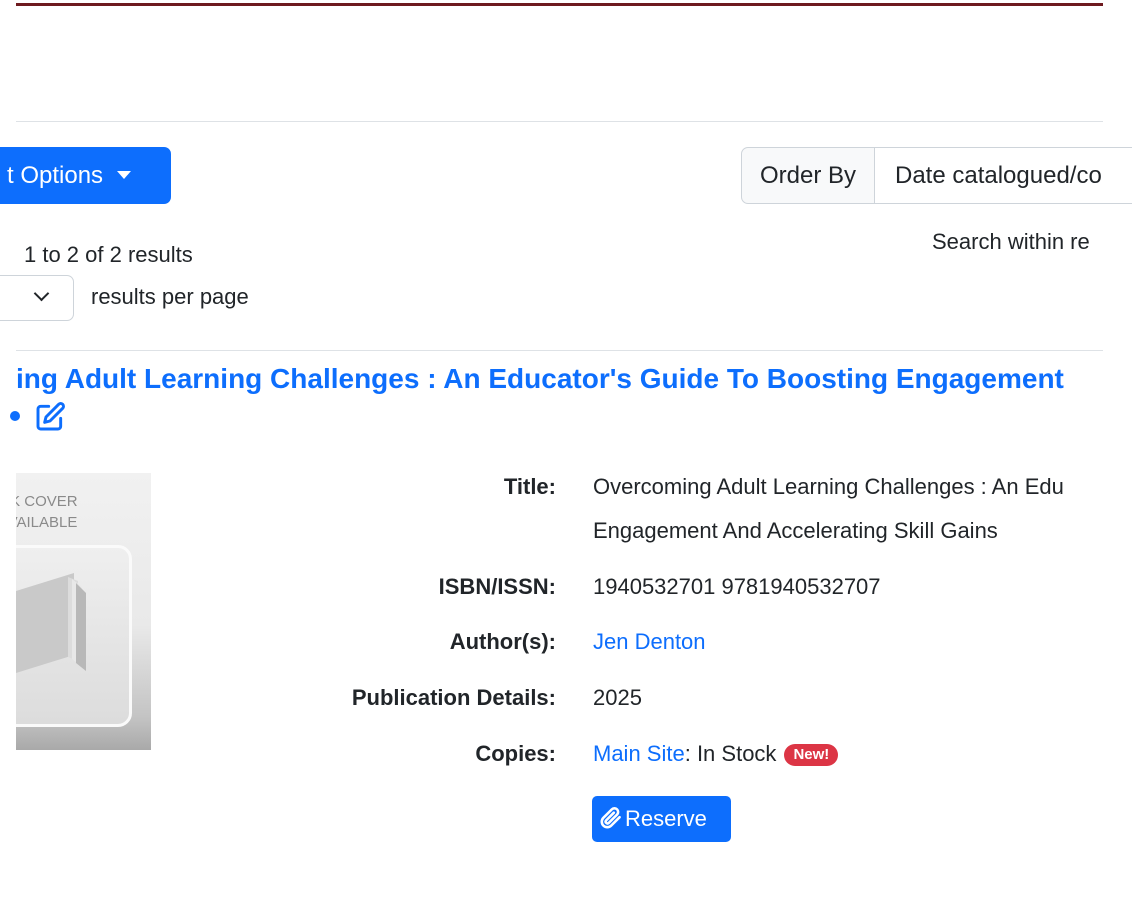  What do you see at coordinates (737, 586) in the screenshot?
I see `isbn-value: 1940532701 9781940532707` at bounding box center [737, 586].